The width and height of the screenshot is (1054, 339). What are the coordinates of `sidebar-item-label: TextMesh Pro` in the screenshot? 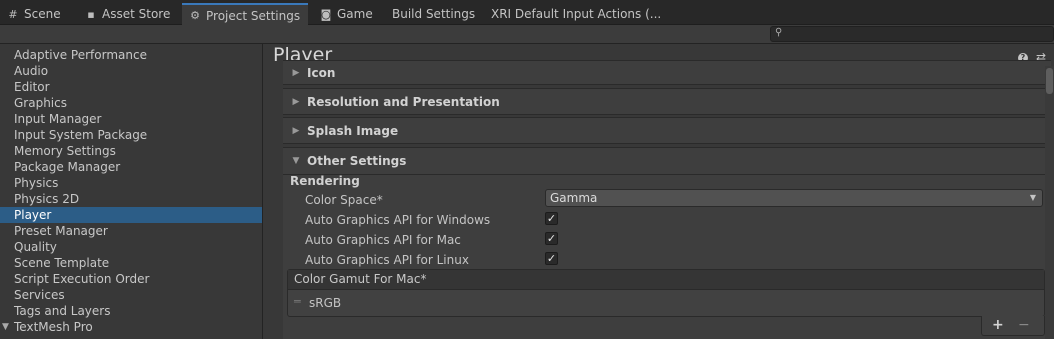 It's located at (53, 327).